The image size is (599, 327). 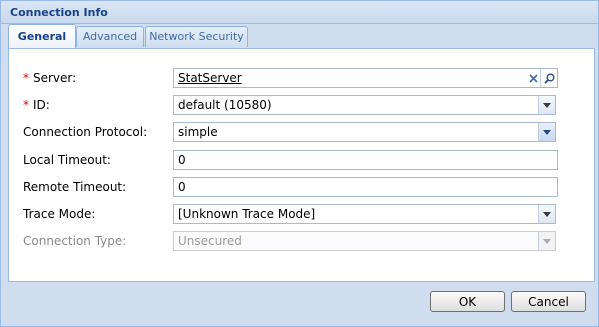 I want to click on trace-mode-label: Trace Mode:, so click(x=59, y=214).